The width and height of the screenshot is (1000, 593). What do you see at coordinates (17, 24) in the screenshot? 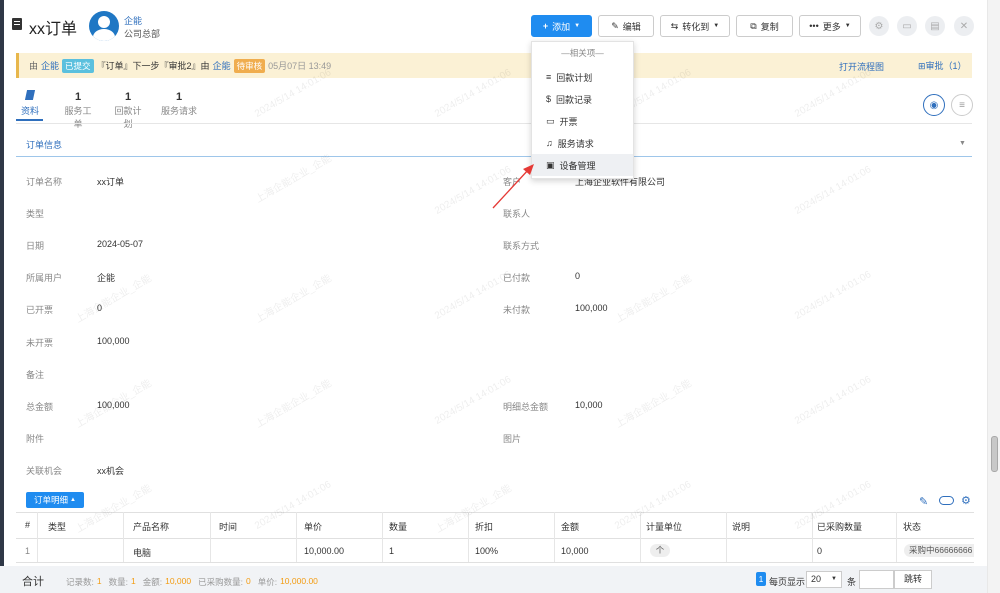
I see `document-icon` at bounding box center [17, 24].